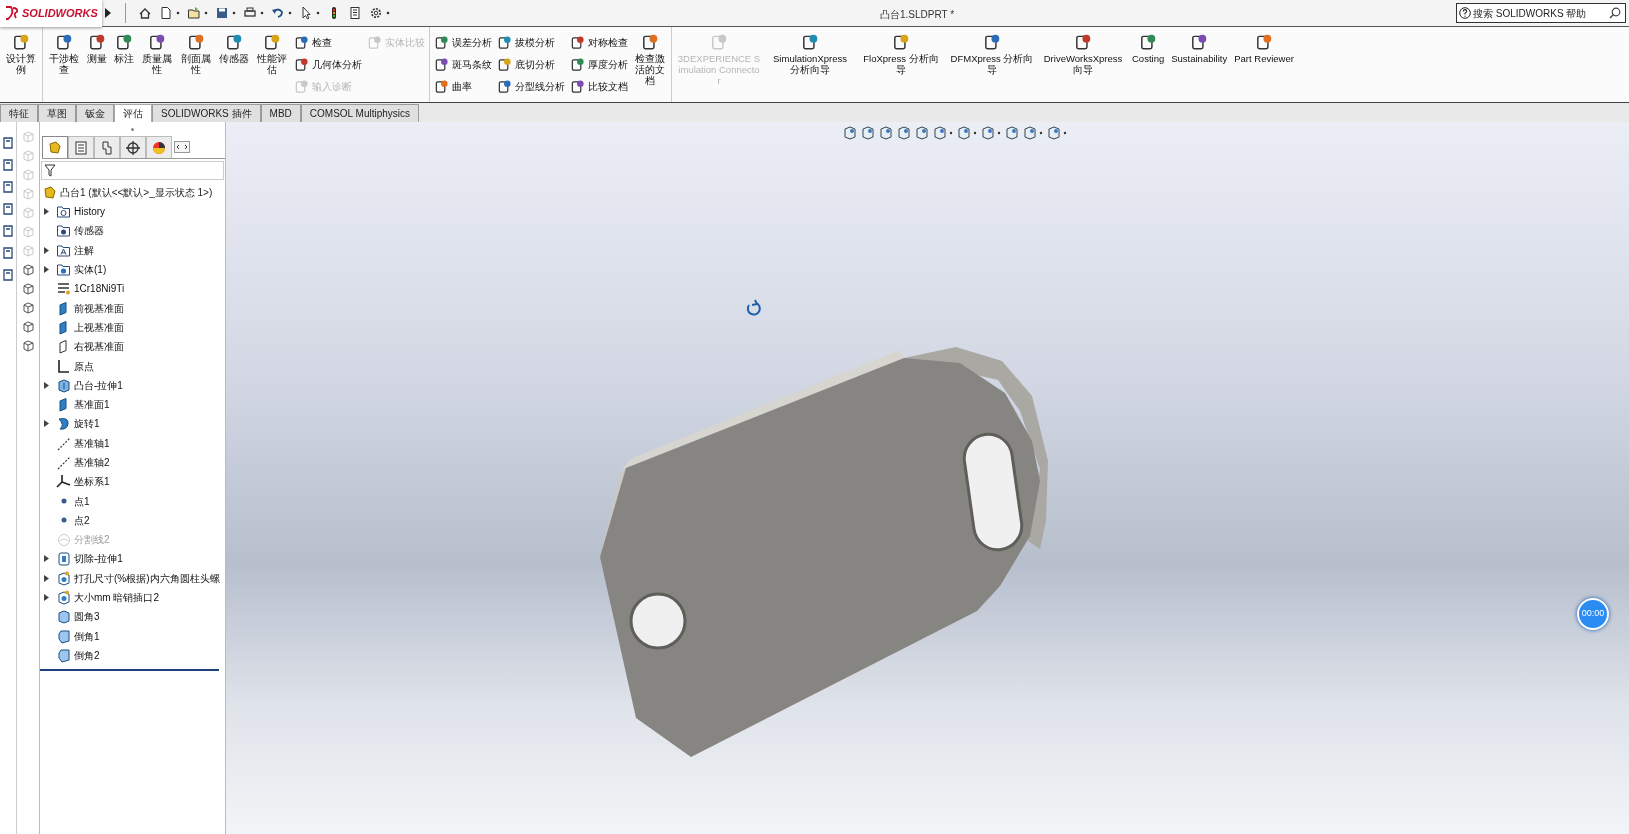  What do you see at coordinates (19, 113) in the screenshot?
I see `command-tab: 特征` at bounding box center [19, 113].